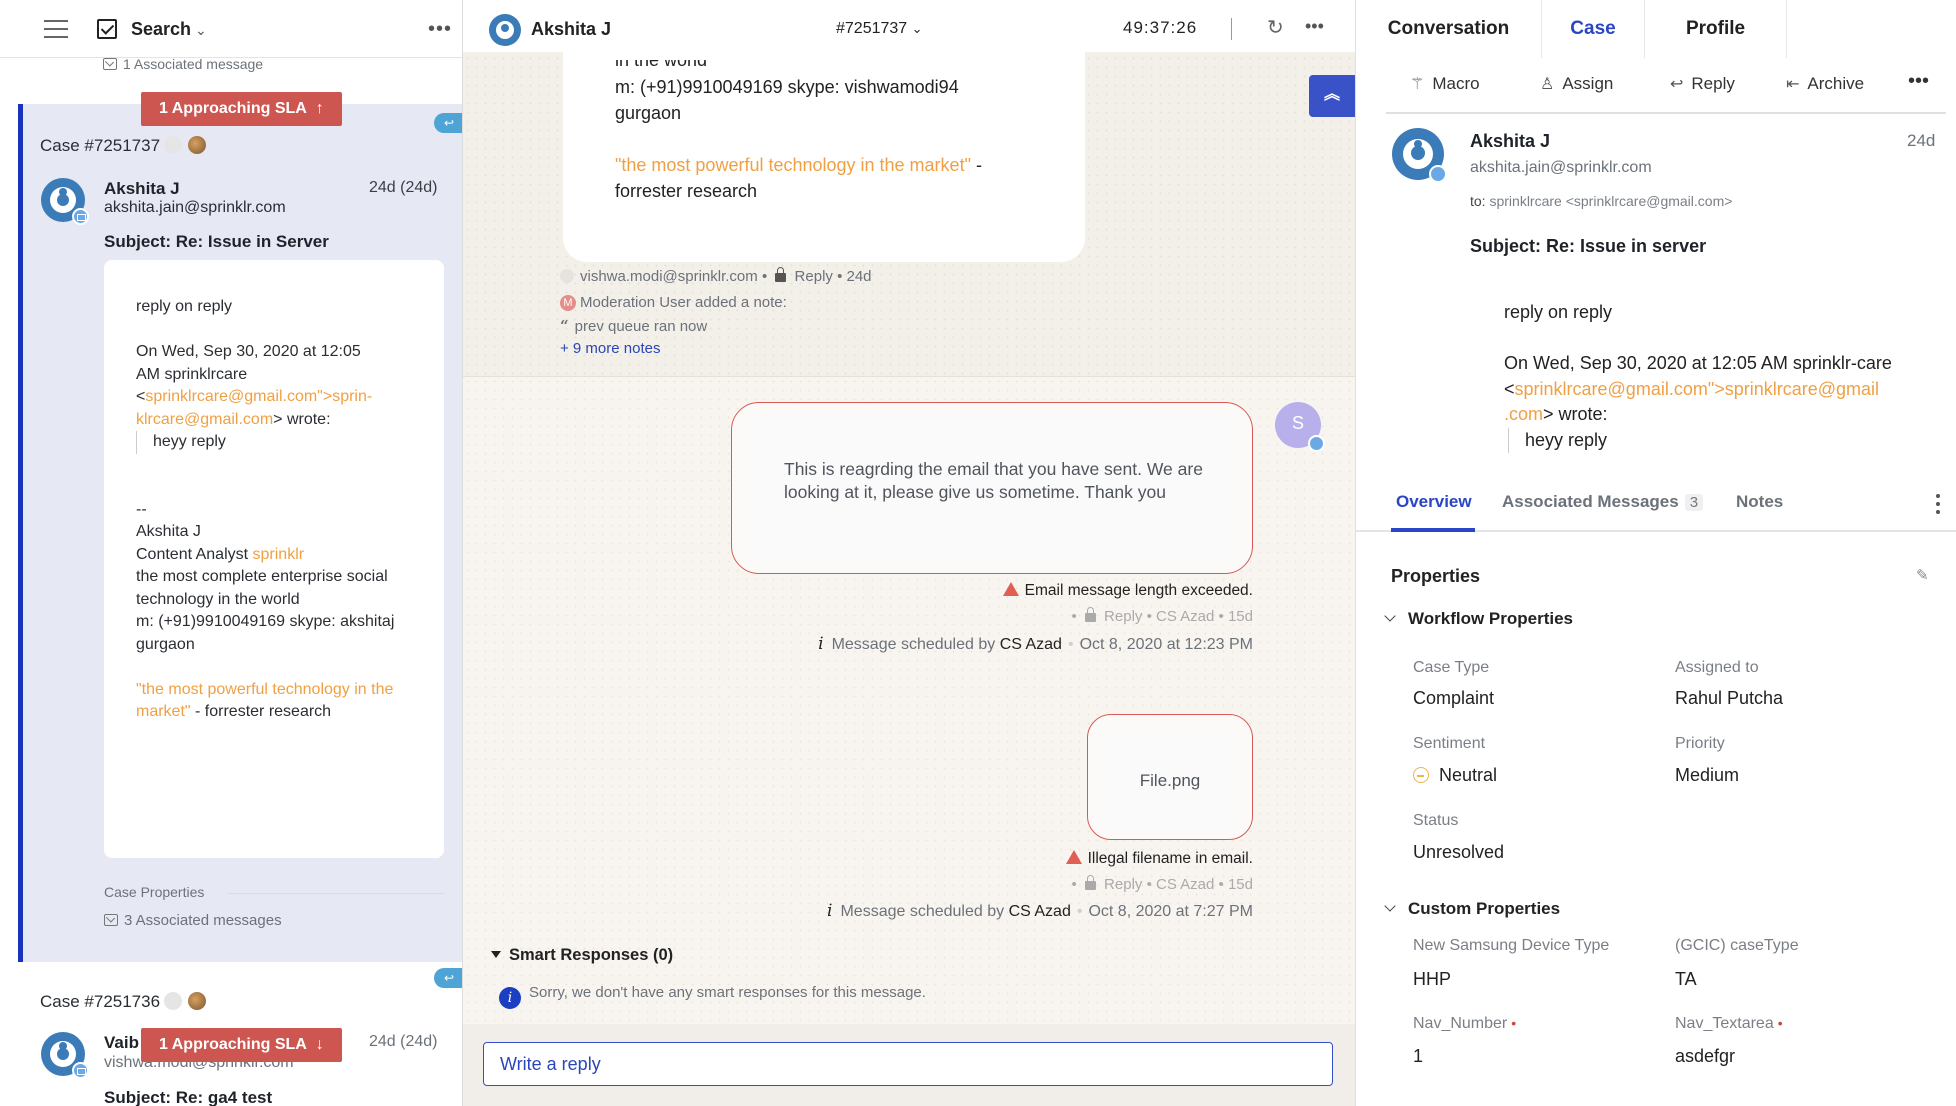 The width and height of the screenshot is (1956, 1106). I want to click on subtab-overview: Overview, so click(1434, 502).